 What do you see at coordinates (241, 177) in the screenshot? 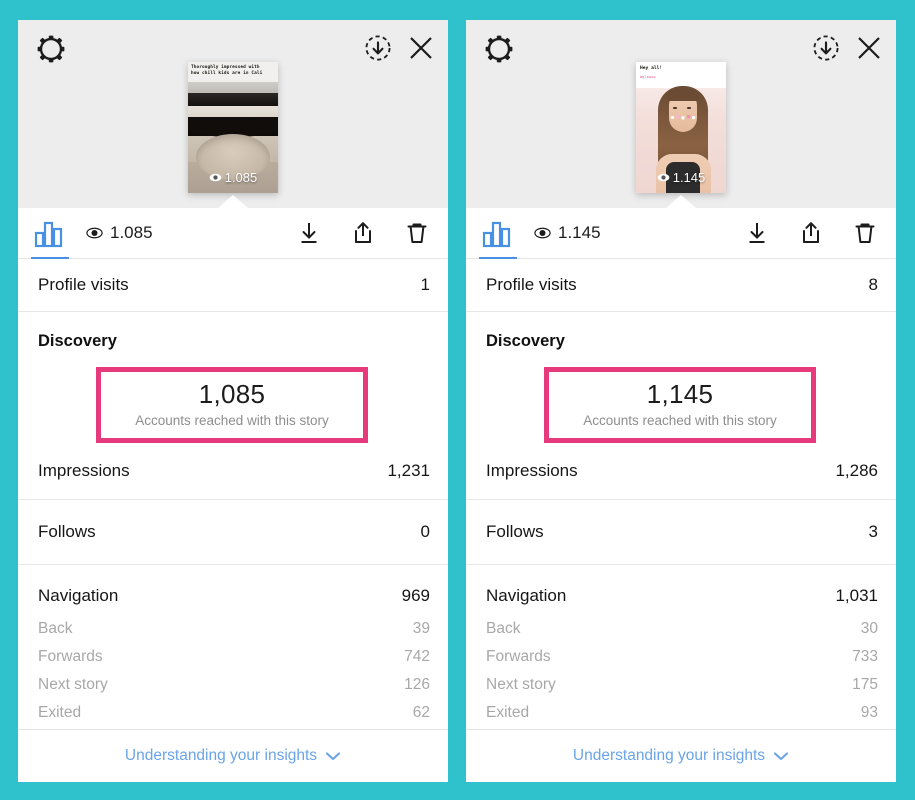
I see `thumbnail-views-value-left: 1.085` at bounding box center [241, 177].